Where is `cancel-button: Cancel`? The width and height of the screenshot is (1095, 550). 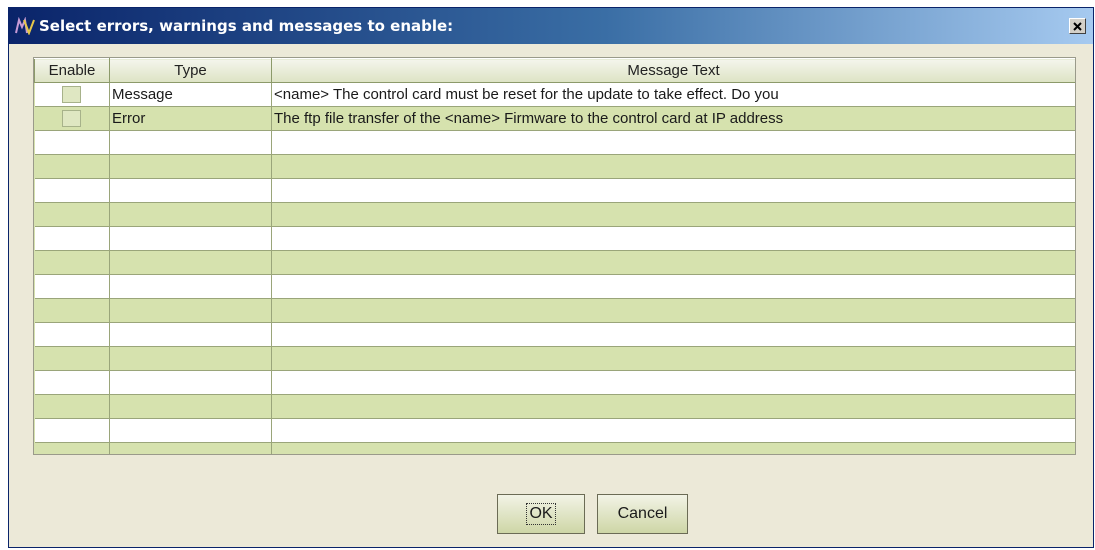
cancel-button: Cancel is located at coordinates (642, 514).